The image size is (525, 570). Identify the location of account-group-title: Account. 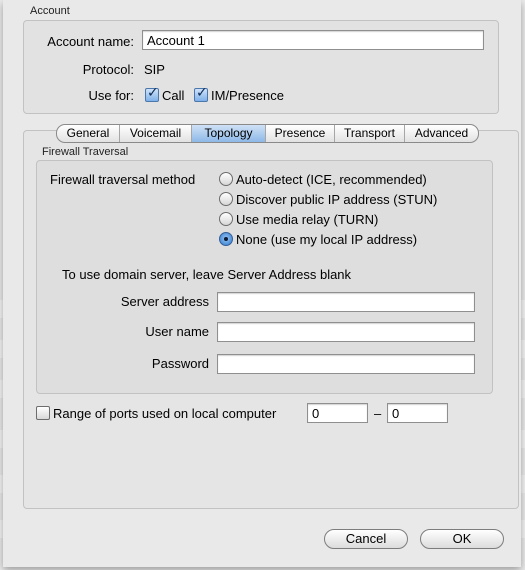
(50, 11).